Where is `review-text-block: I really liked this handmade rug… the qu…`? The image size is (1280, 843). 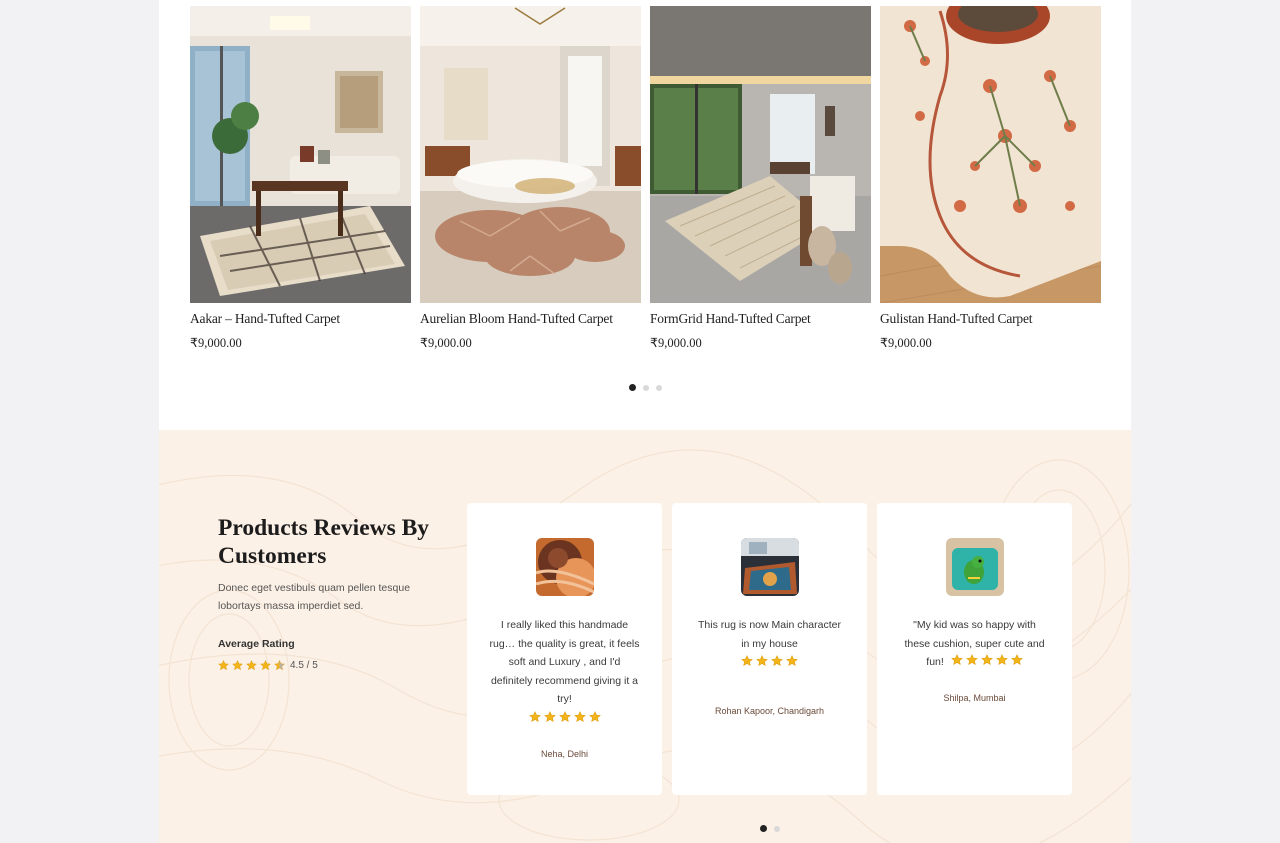 review-text-block: I really liked this handmade rug… the qu… is located at coordinates (564, 669).